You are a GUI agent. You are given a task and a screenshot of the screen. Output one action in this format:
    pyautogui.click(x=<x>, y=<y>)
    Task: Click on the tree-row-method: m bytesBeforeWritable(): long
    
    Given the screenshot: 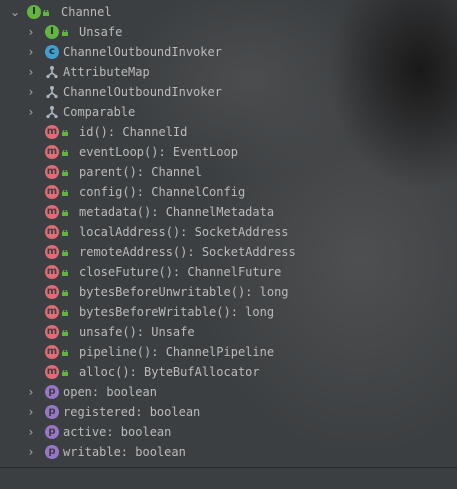 What is the action you would take?
    pyautogui.click(x=228, y=312)
    